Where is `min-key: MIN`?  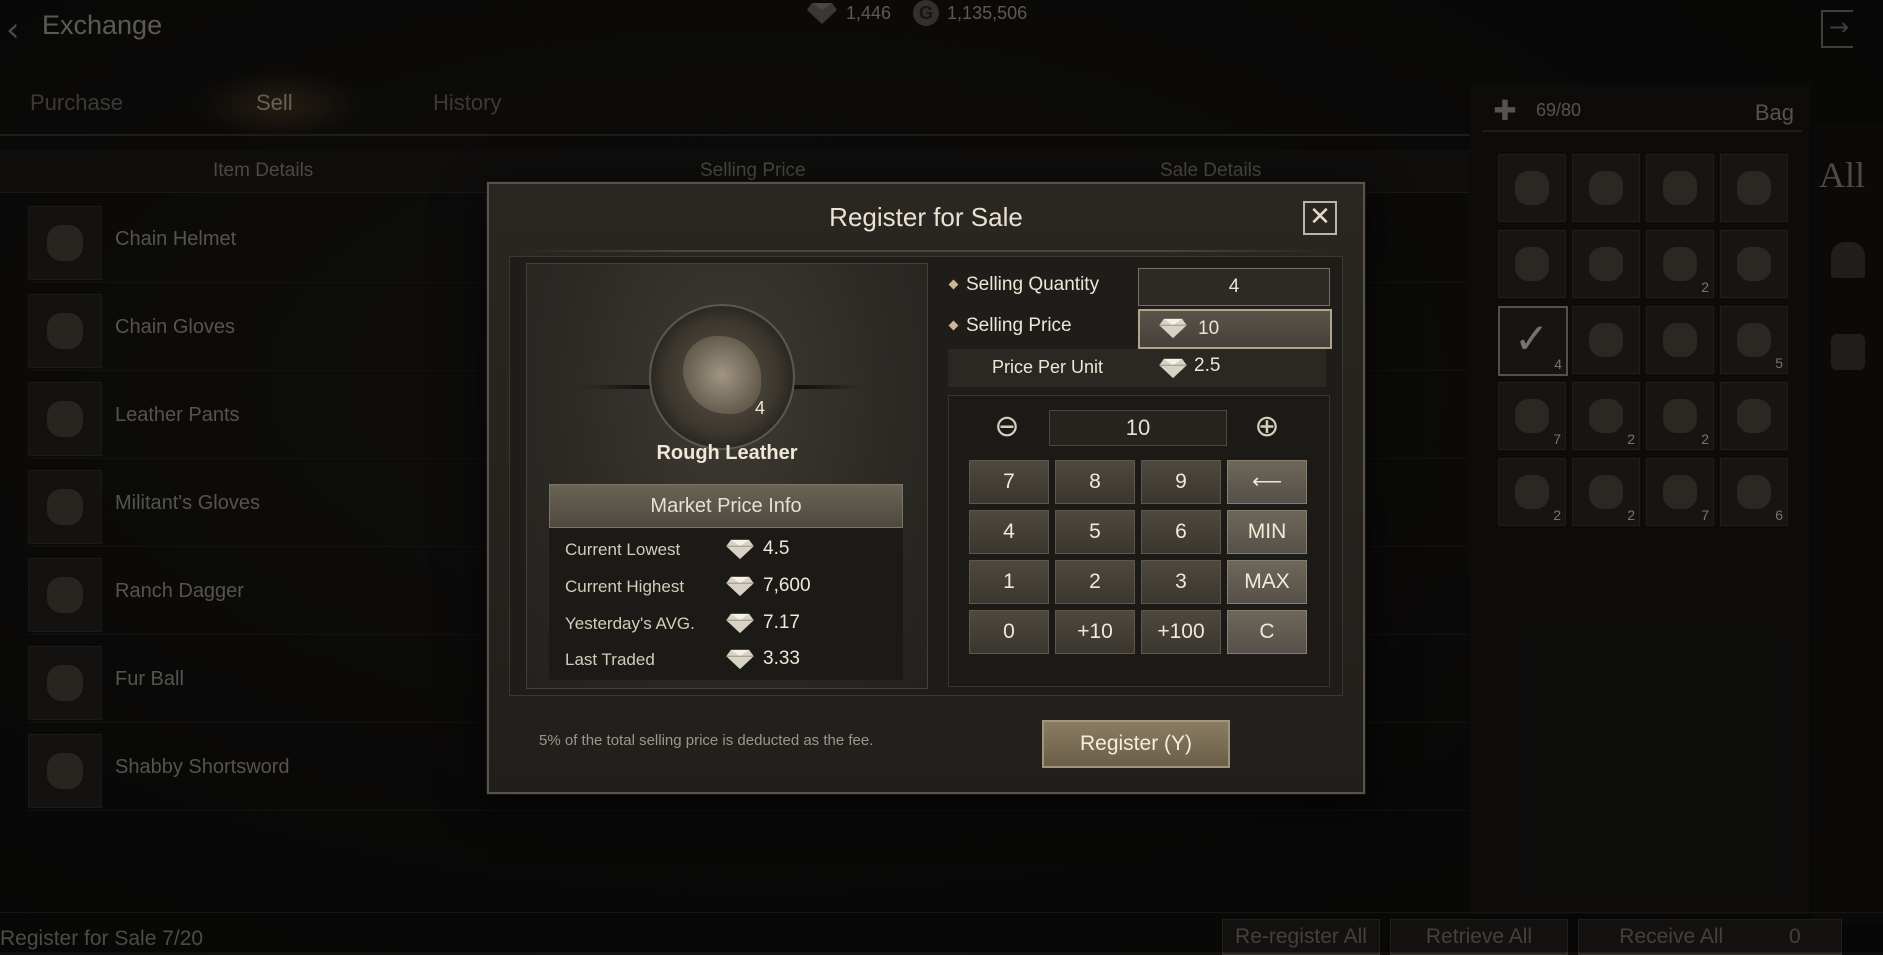
min-key: MIN is located at coordinates (1267, 532).